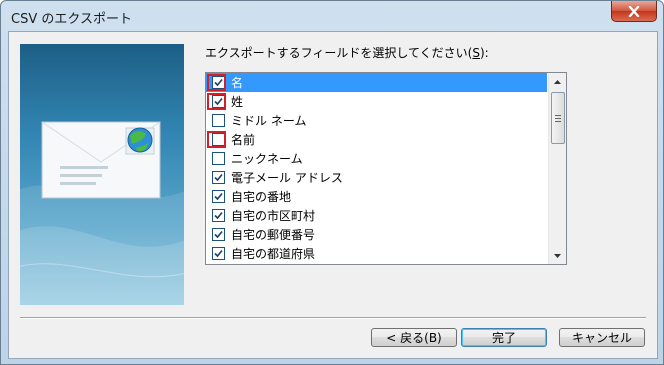  Describe the element at coordinates (376, 253) in the screenshot. I see `field-row: 自宅の都道府県` at that location.